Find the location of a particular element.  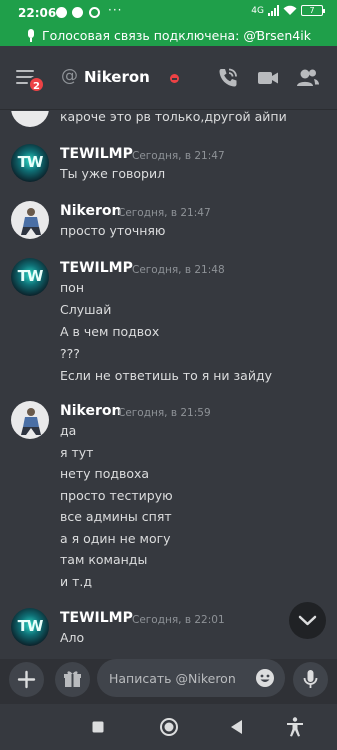

message-line: ??? is located at coordinates (70, 353).